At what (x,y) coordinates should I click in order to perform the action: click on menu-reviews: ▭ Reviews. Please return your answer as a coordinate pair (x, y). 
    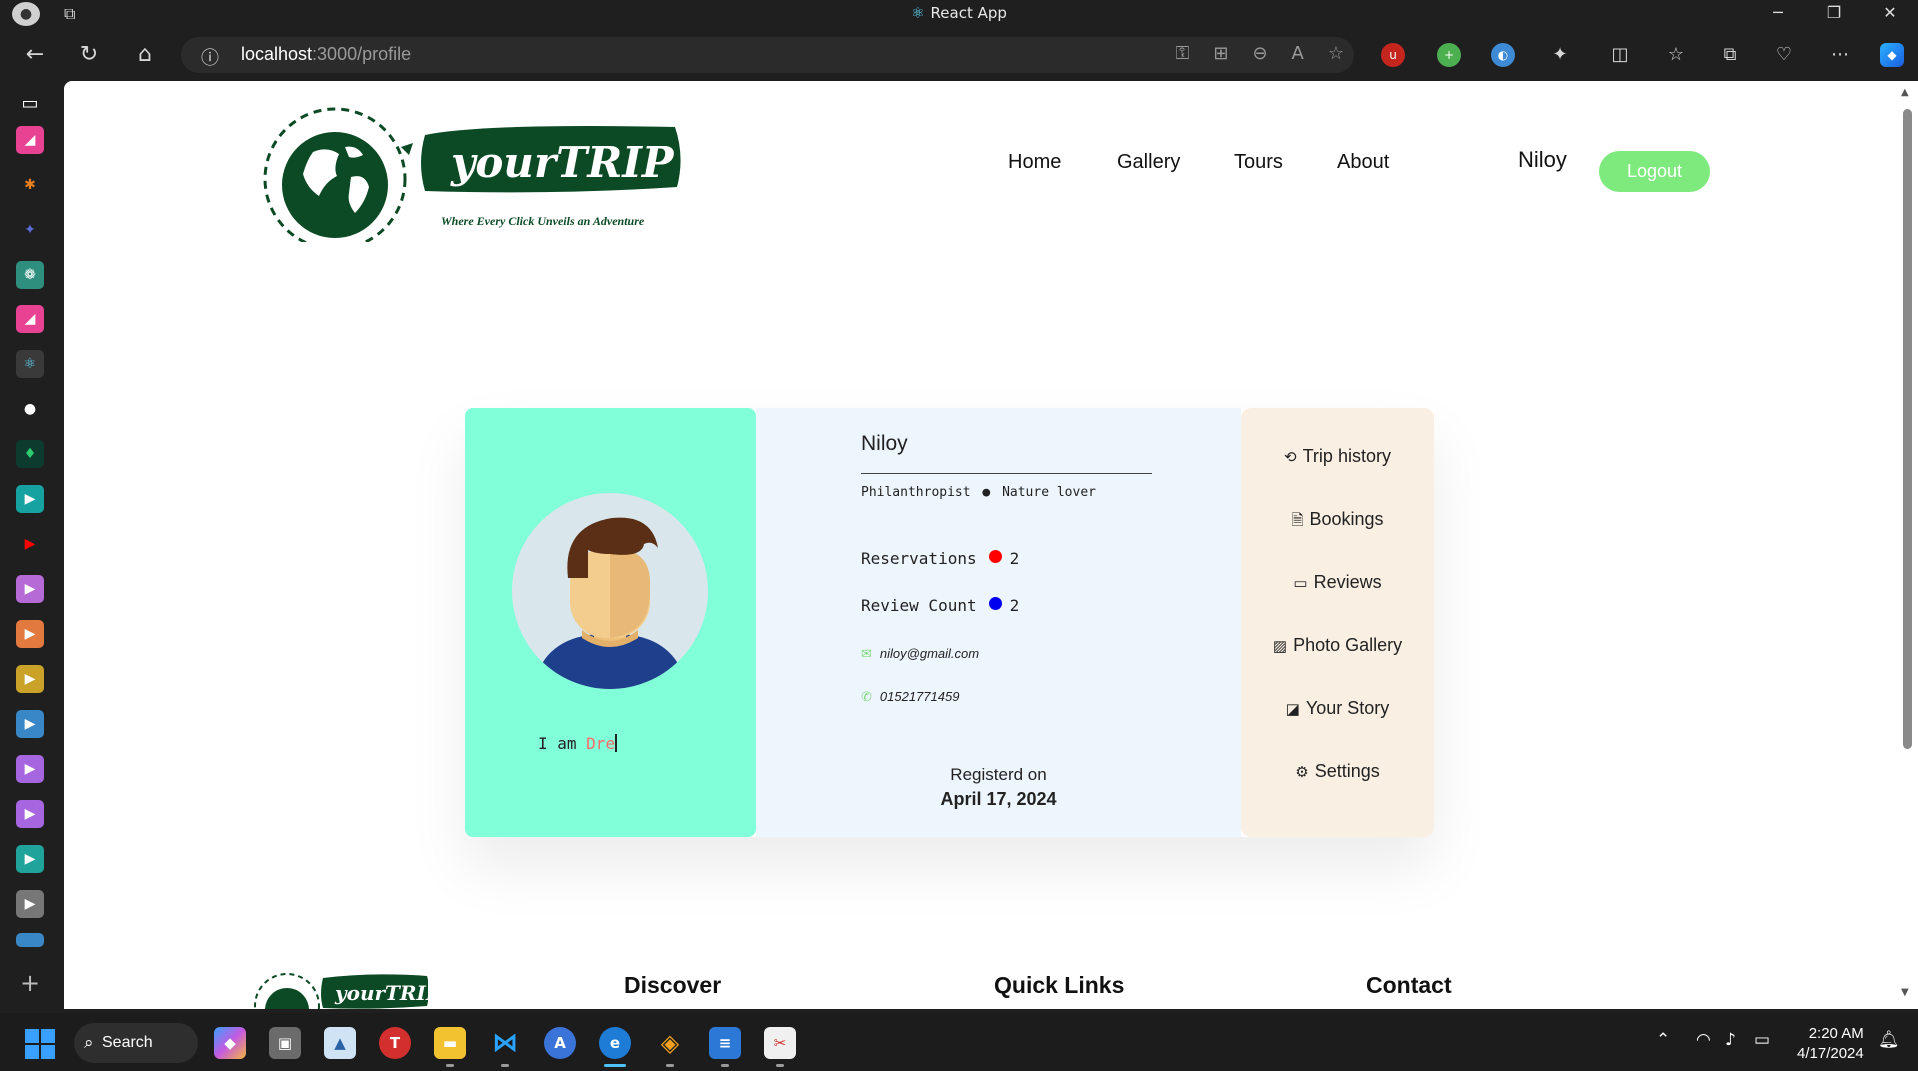
    Looking at the image, I should click on (1337, 582).